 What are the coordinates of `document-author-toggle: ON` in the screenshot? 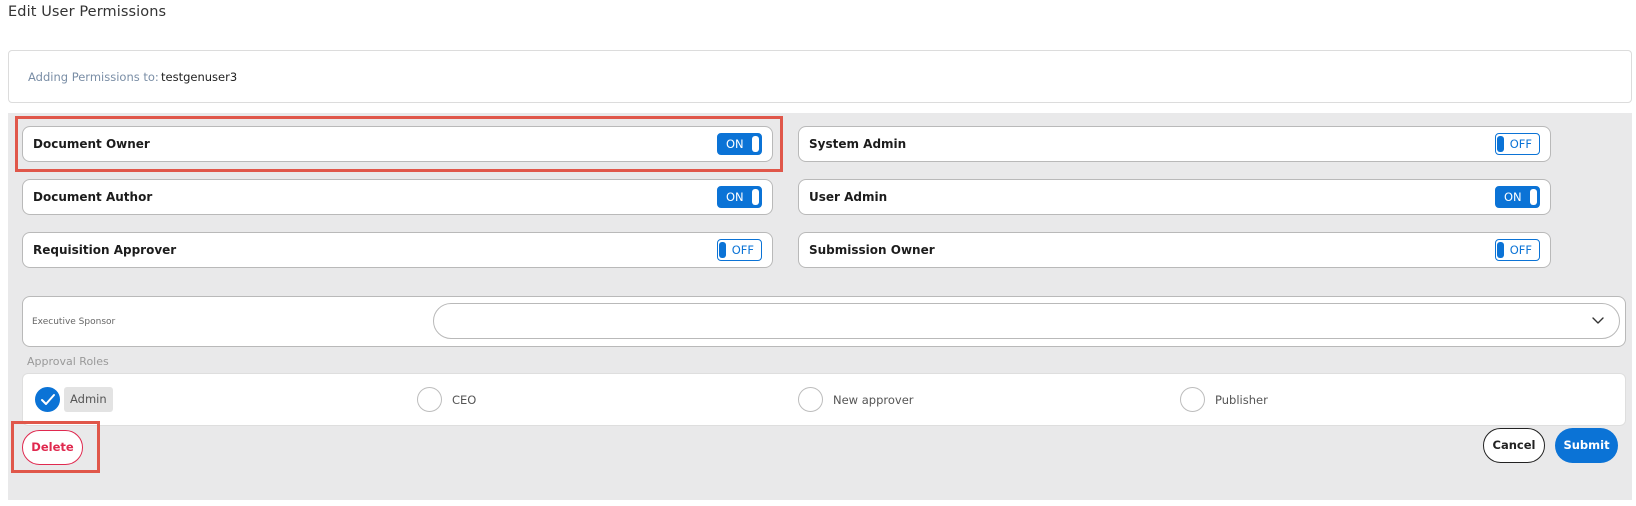 It's located at (739, 197).